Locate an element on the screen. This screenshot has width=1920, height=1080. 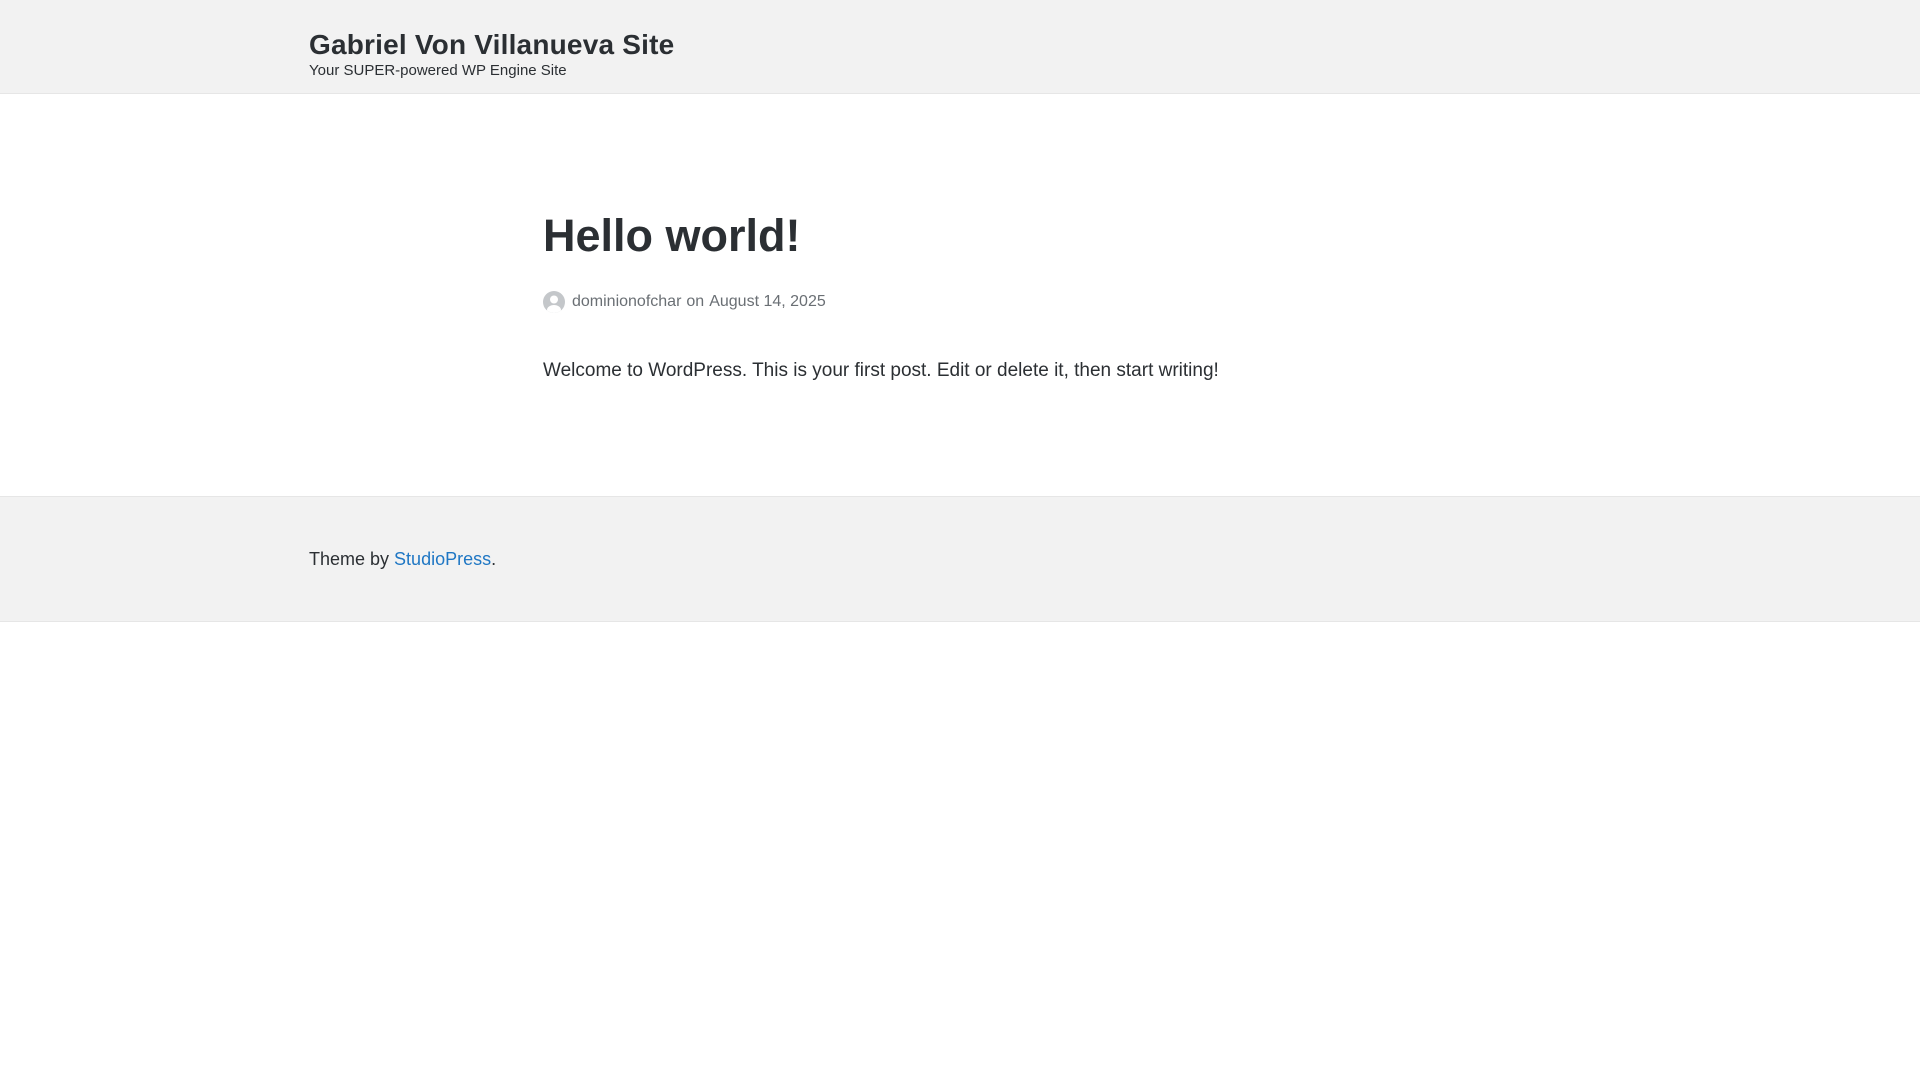
post-meta-separator: on is located at coordinates (695, 301).